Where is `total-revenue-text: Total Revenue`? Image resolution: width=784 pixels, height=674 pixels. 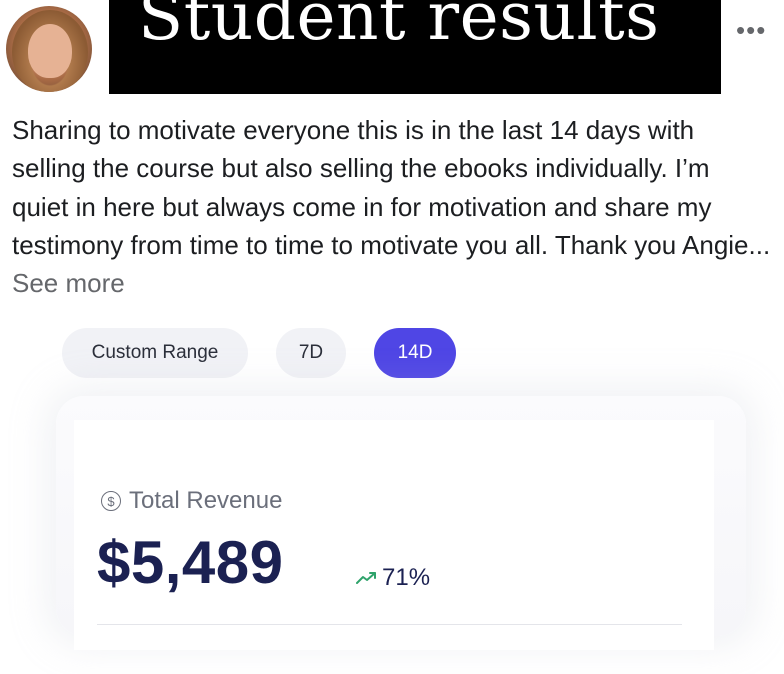
total-revenue-text: Total Revenue is located at coordinates (206, 500).